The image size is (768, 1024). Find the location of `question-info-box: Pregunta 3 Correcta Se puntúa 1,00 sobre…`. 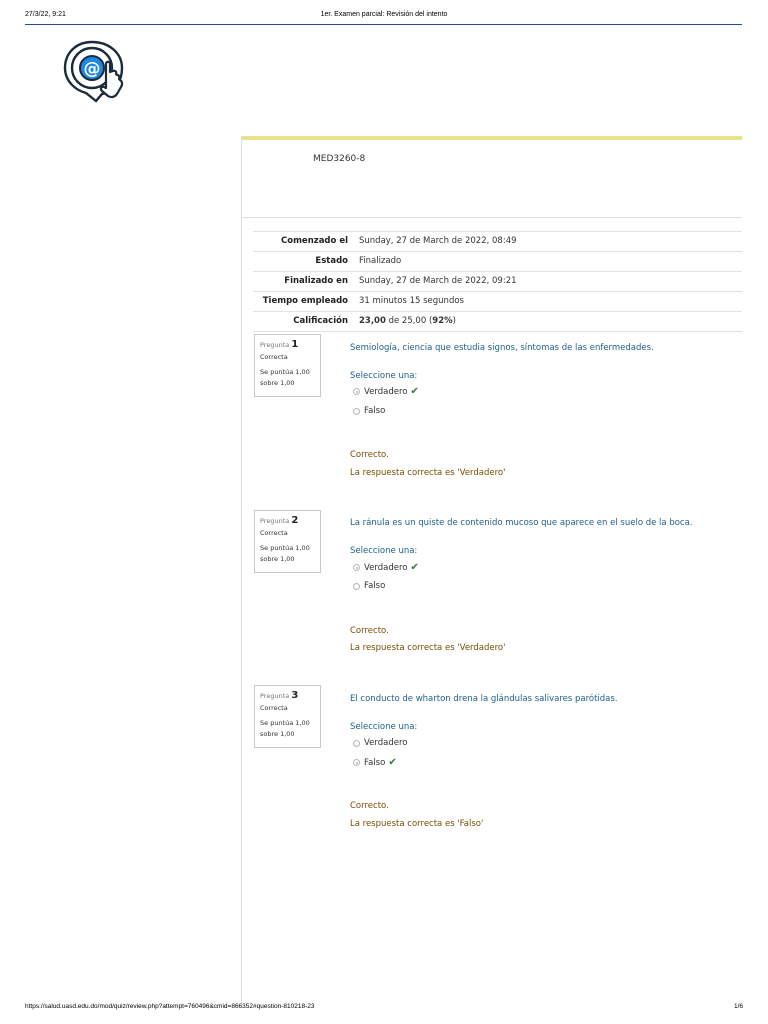

question-info-box: Pregunta 3 Correcta Se puntúa 1,00 sobre… is located at coordinates (287, 716).